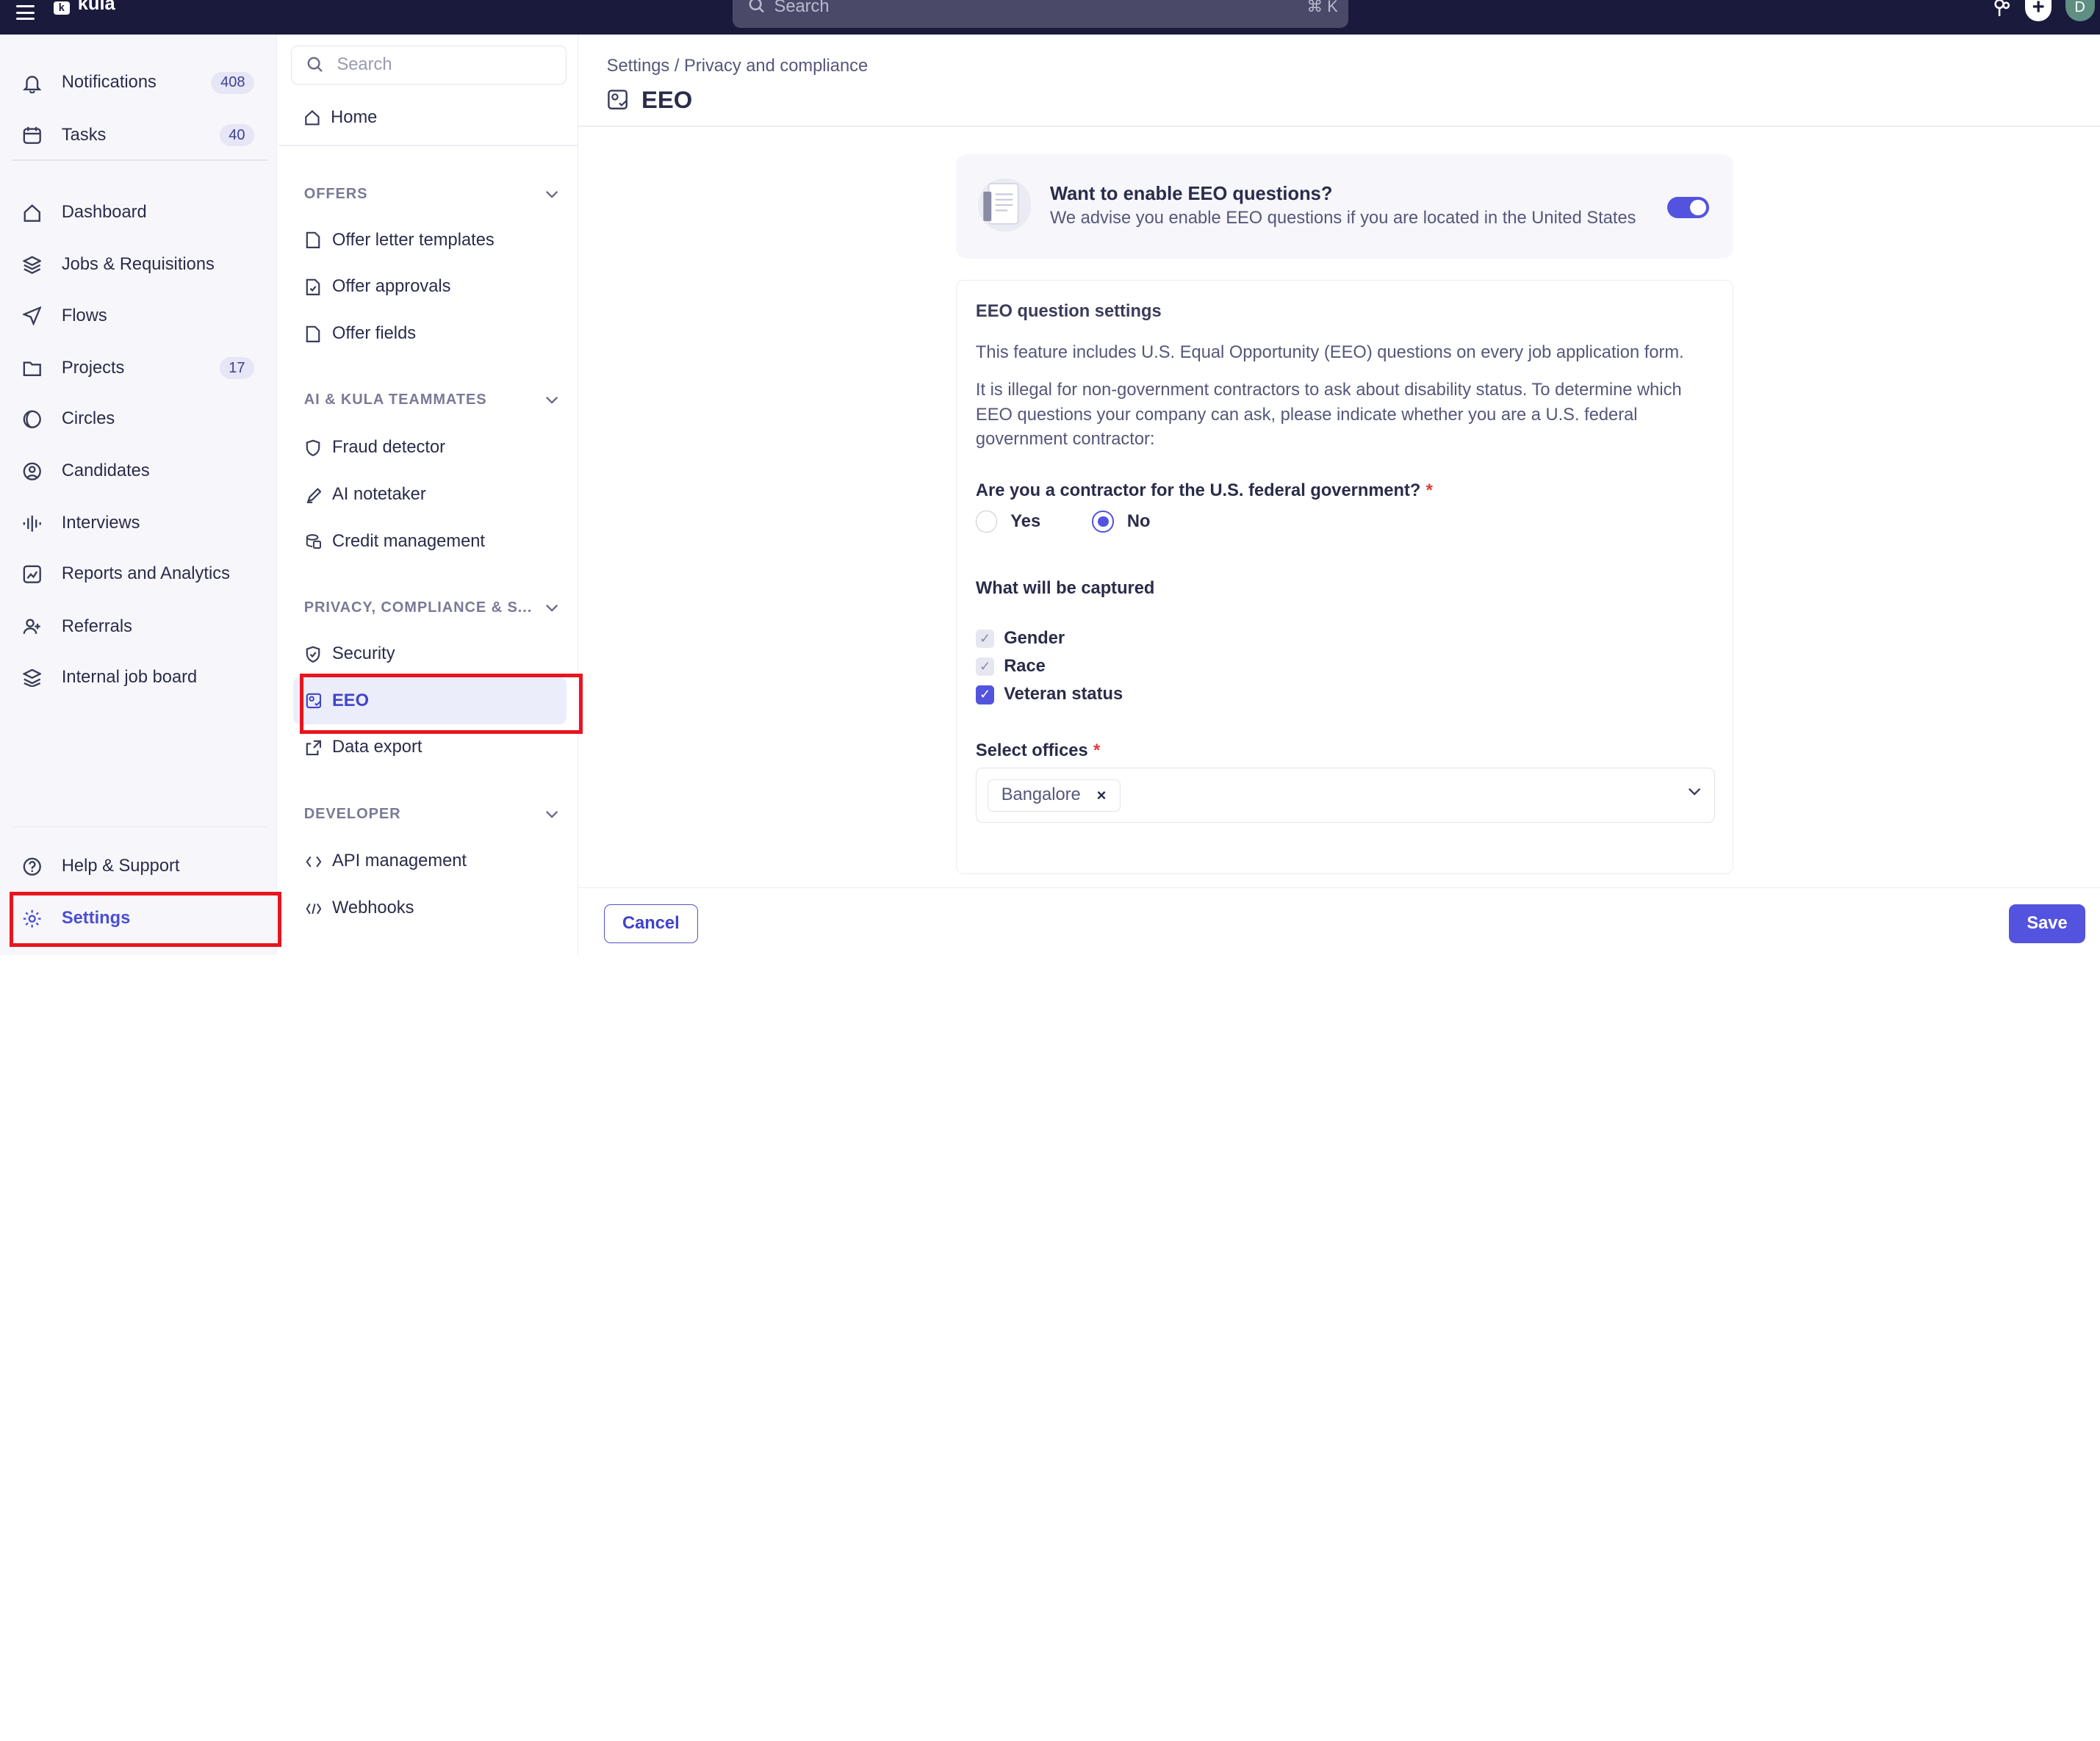  What do you see at coordinates (145, 574) in the screenshot?
I see `nav-label: Reports and Analytics` at bounding box center [145, 574].